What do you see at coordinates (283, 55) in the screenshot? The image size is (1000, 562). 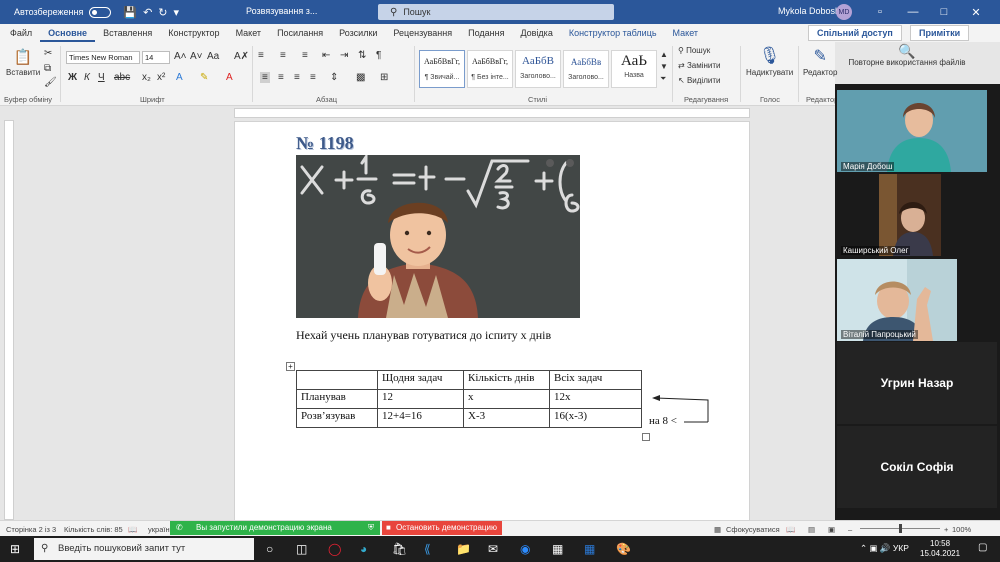 I see `numbering-icon: ≡` at bounding box center [283, 55].